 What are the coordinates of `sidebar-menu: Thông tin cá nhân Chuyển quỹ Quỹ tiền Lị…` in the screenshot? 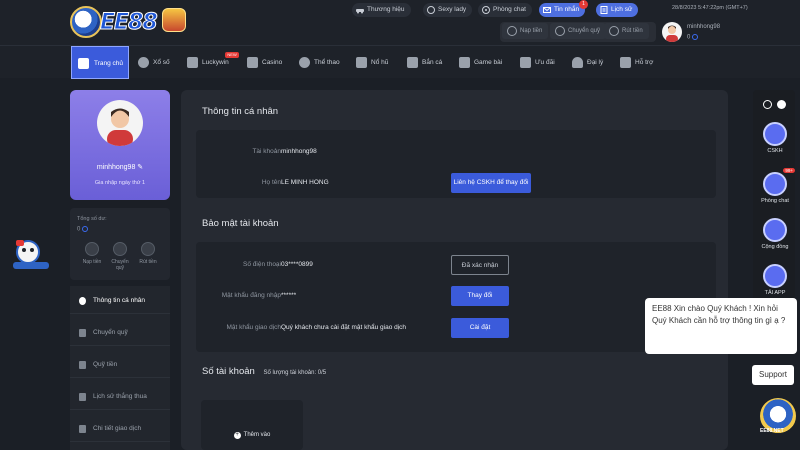 It's located at (120, 368).